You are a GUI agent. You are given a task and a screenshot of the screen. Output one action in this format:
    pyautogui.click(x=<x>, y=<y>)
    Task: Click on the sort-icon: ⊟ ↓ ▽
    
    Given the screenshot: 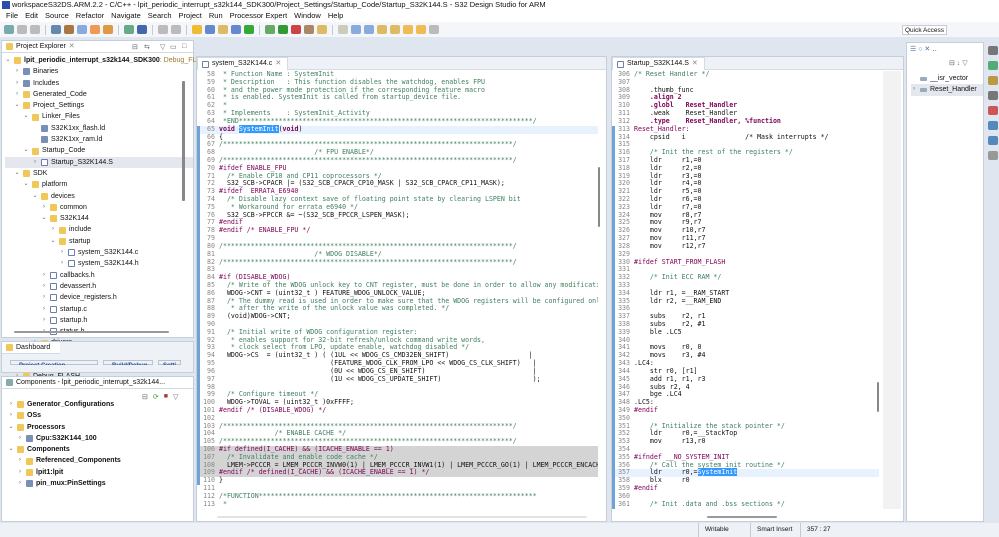 What is the action you would take?
    pyautogui.click(x=958, y=63)
    